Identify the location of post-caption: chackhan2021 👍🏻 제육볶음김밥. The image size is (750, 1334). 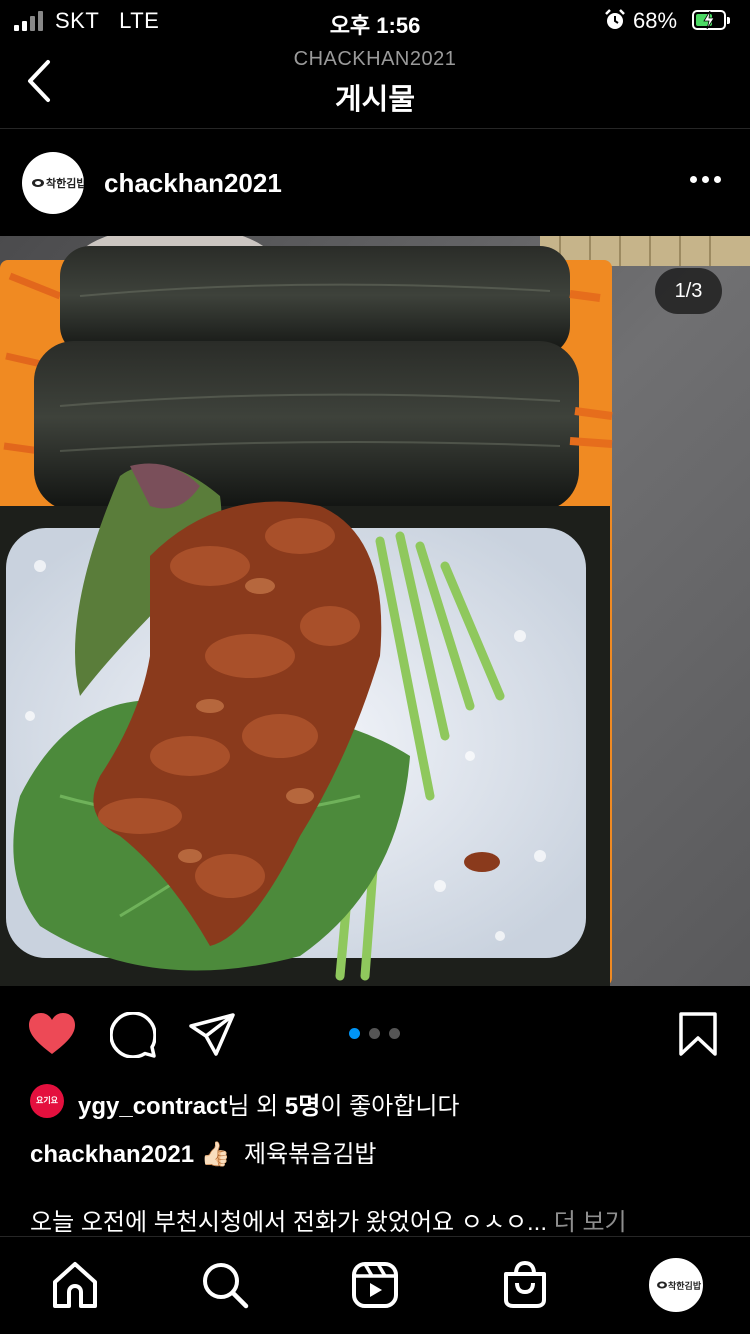
(203, 1151).